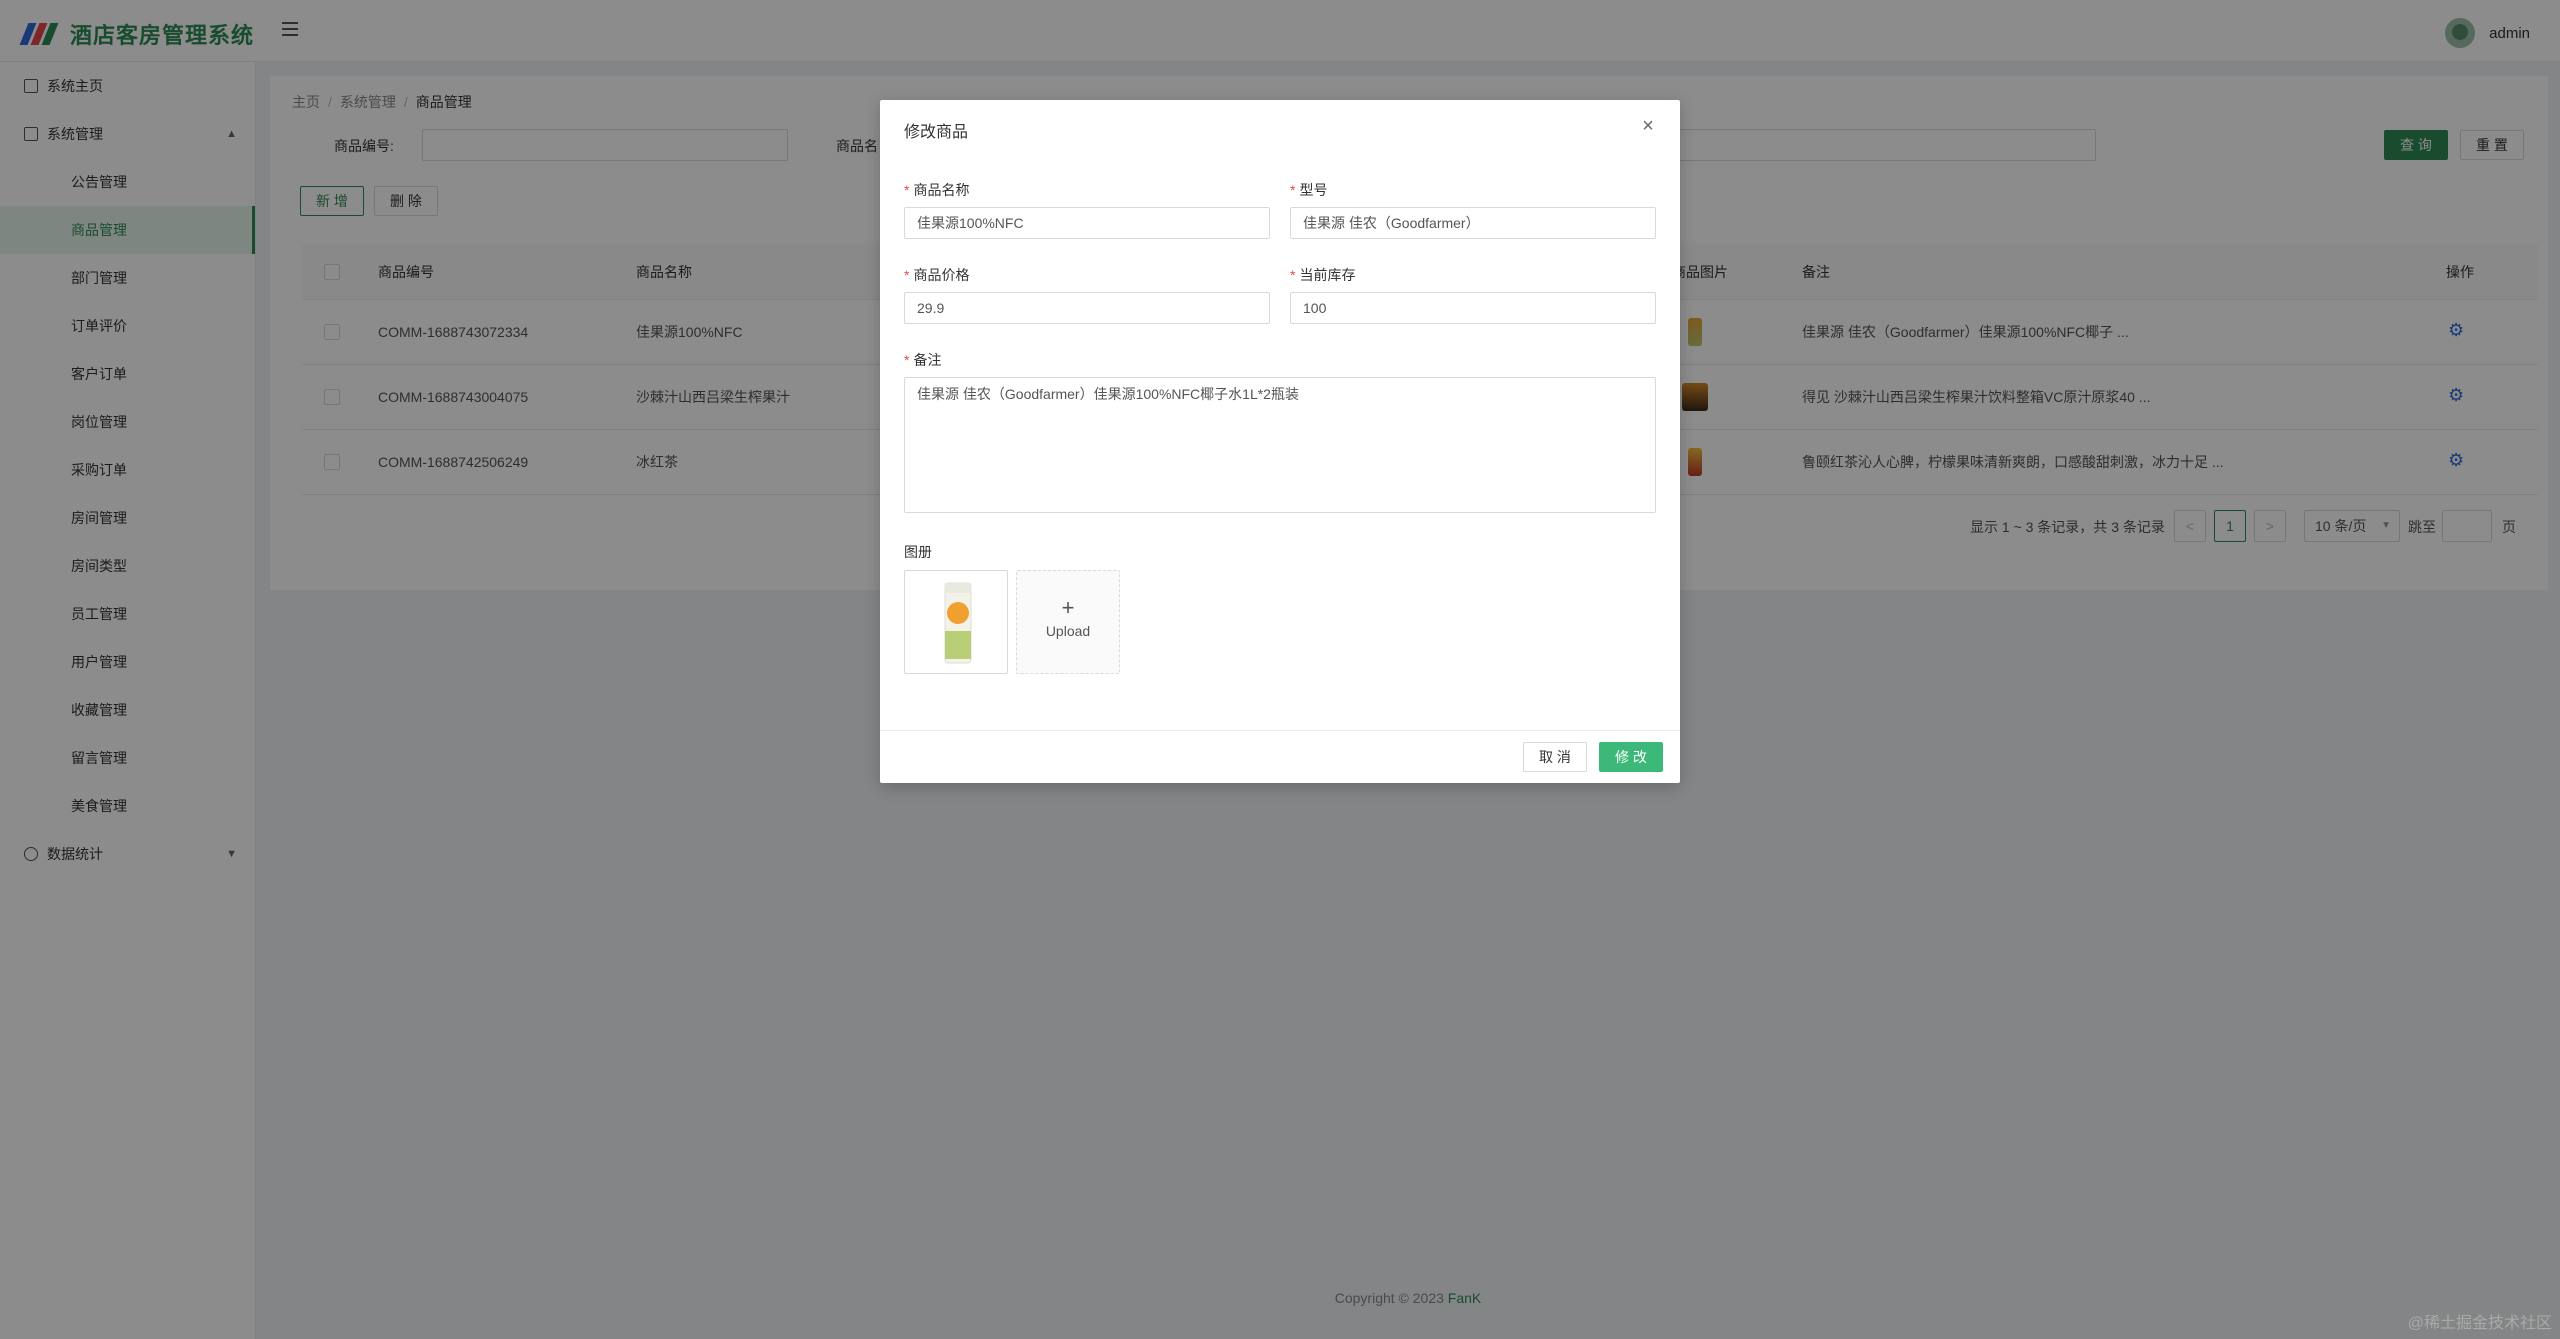 This screenshot has height=1339, width=2560. Describe the element at coordinates (1068, 622) in the screenshot. I see `upload-button: + Upload` at that location.